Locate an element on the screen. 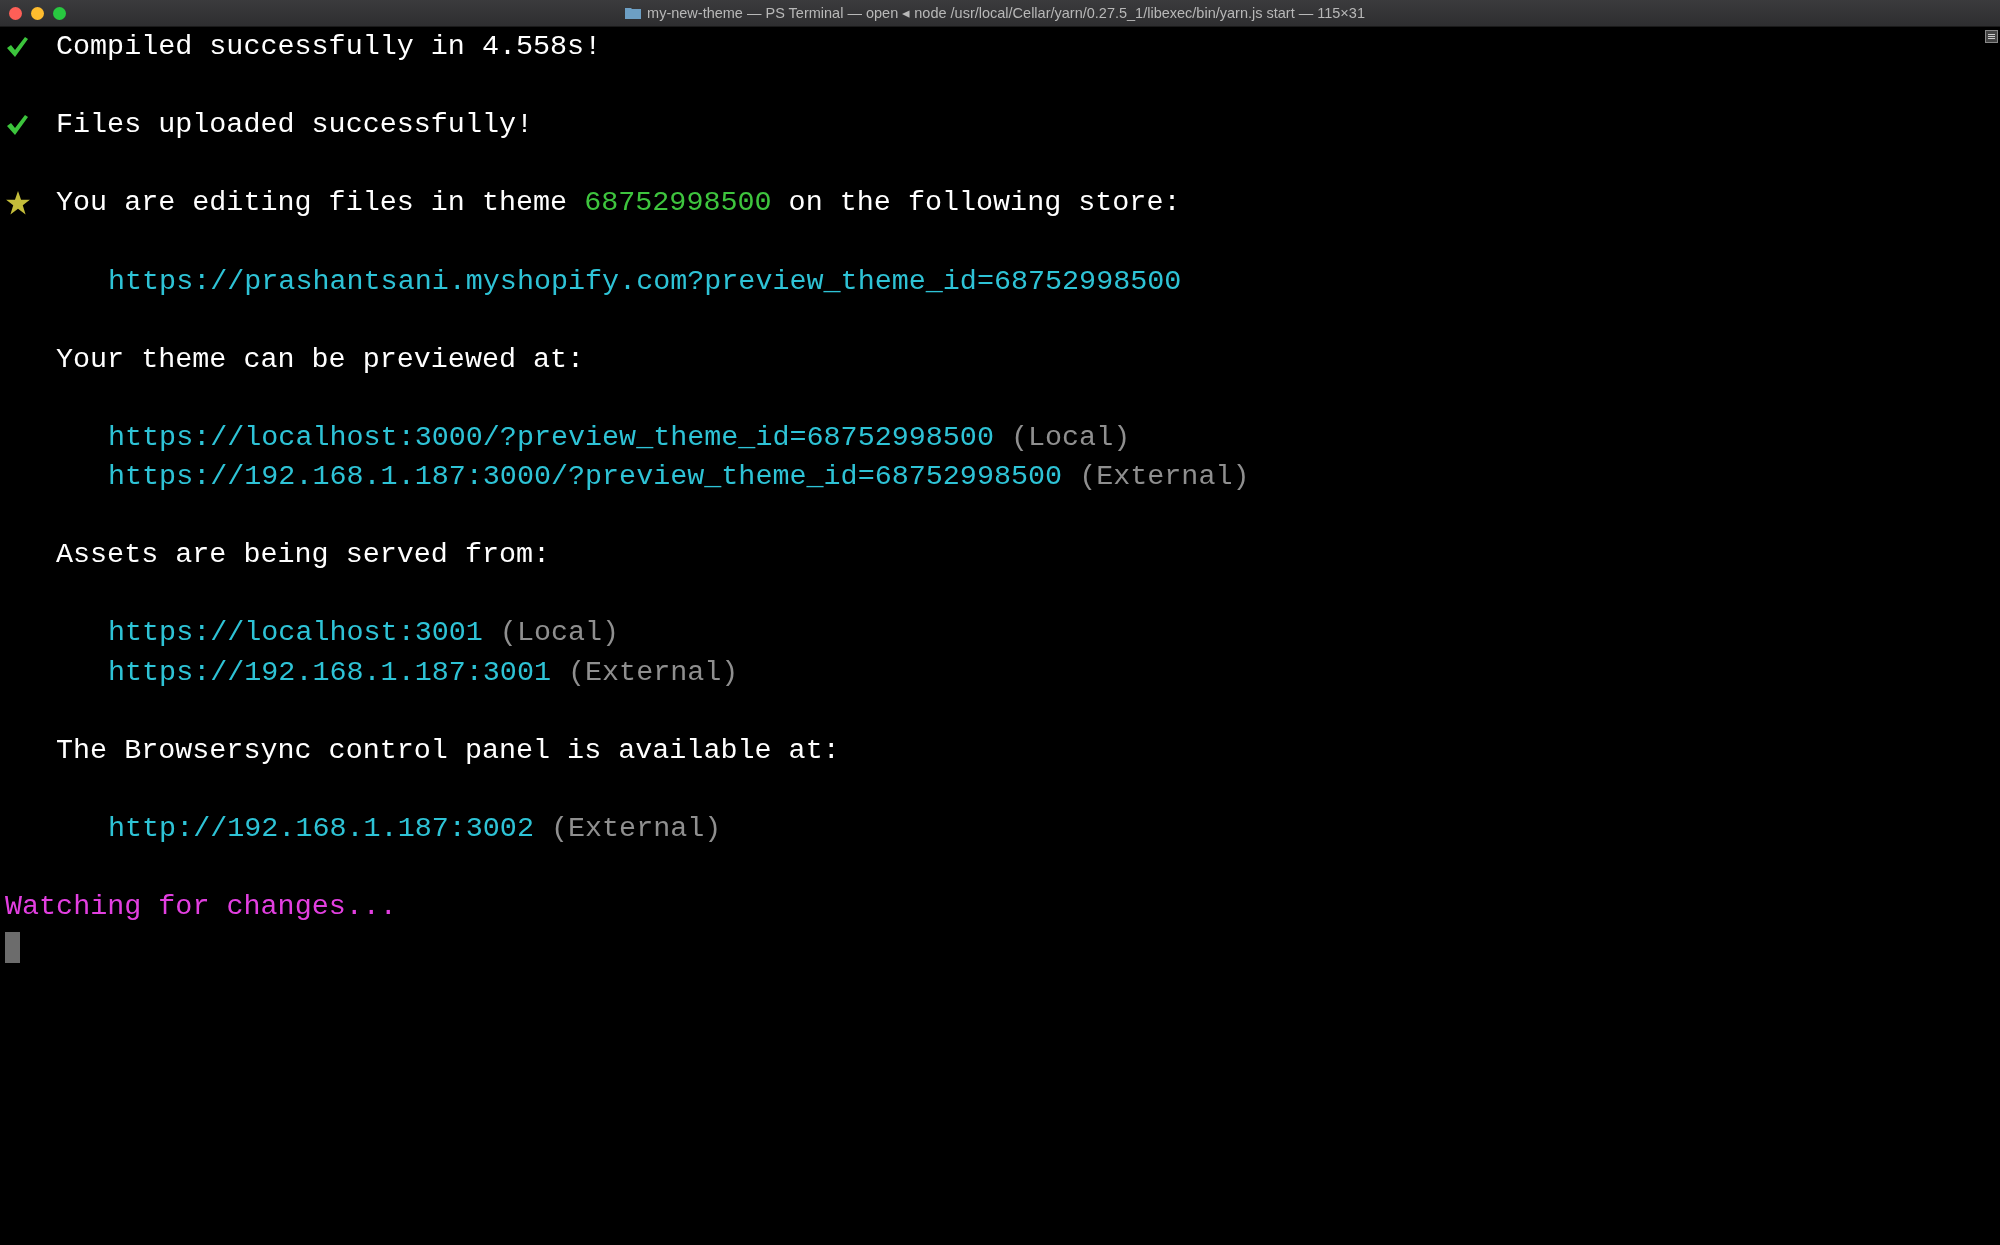 Image resolution: width=2000 pixels, height=1245 pixels. window-title: my-new-theme — PS Terminal — open ◂ node /usr/local/Cellar/yarn/0.27.5_1/libexec/bin/yarn.js start — 115×31 is located at coordinates (1006, 13).